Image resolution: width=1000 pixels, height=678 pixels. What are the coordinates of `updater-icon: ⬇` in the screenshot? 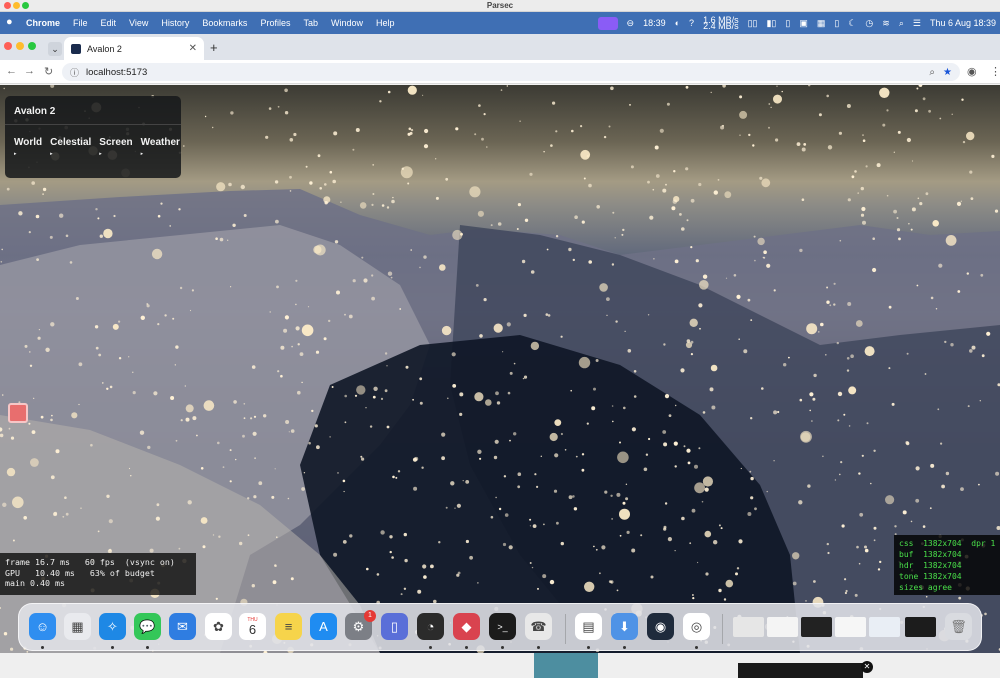 It's located at (624, 626).